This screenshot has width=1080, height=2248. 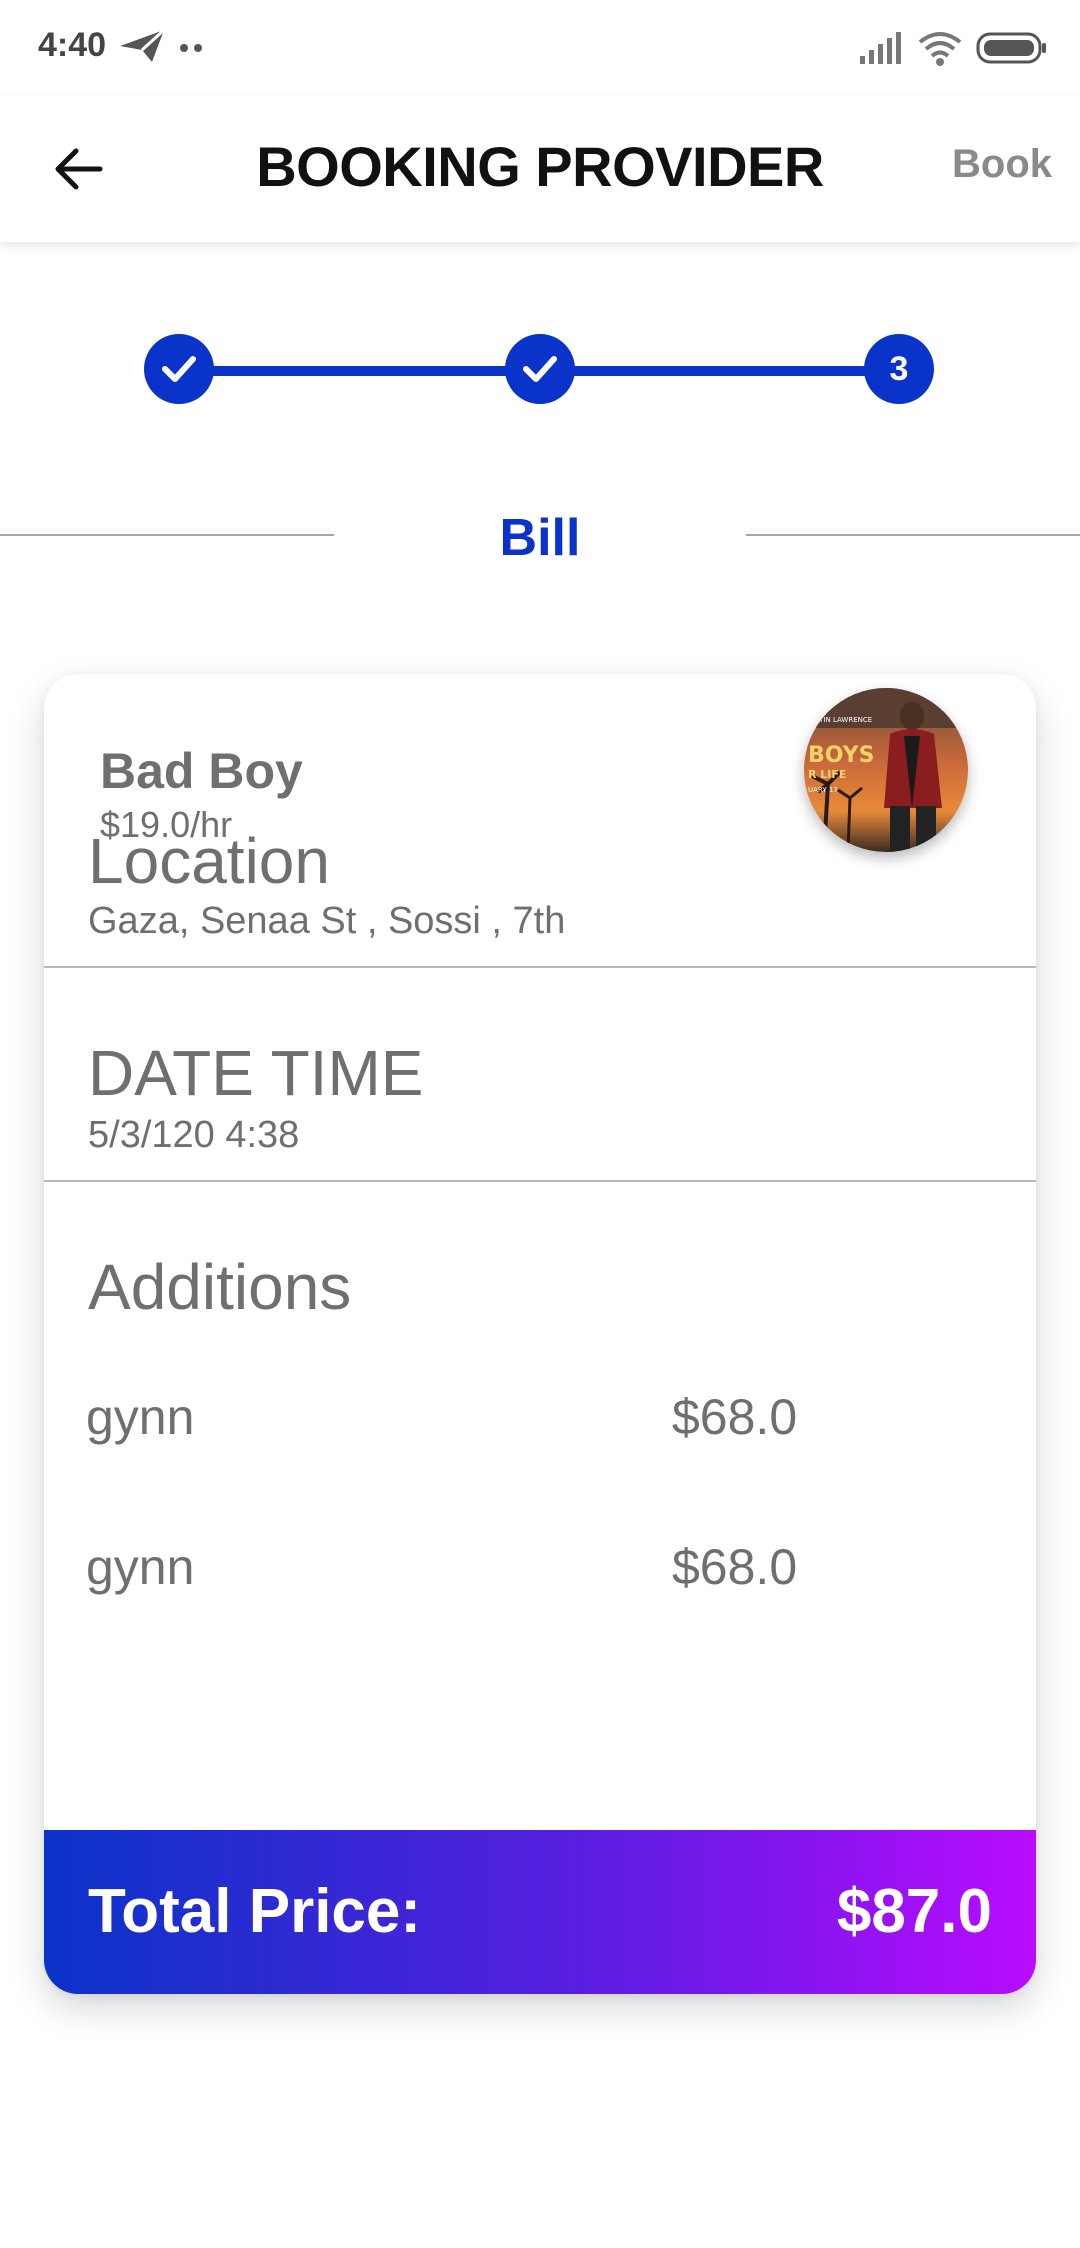 What do you see at coordinates (220, 1287) in the screenshot?
I see `additions-heading: Additions` at bounding box center [220, 1287].